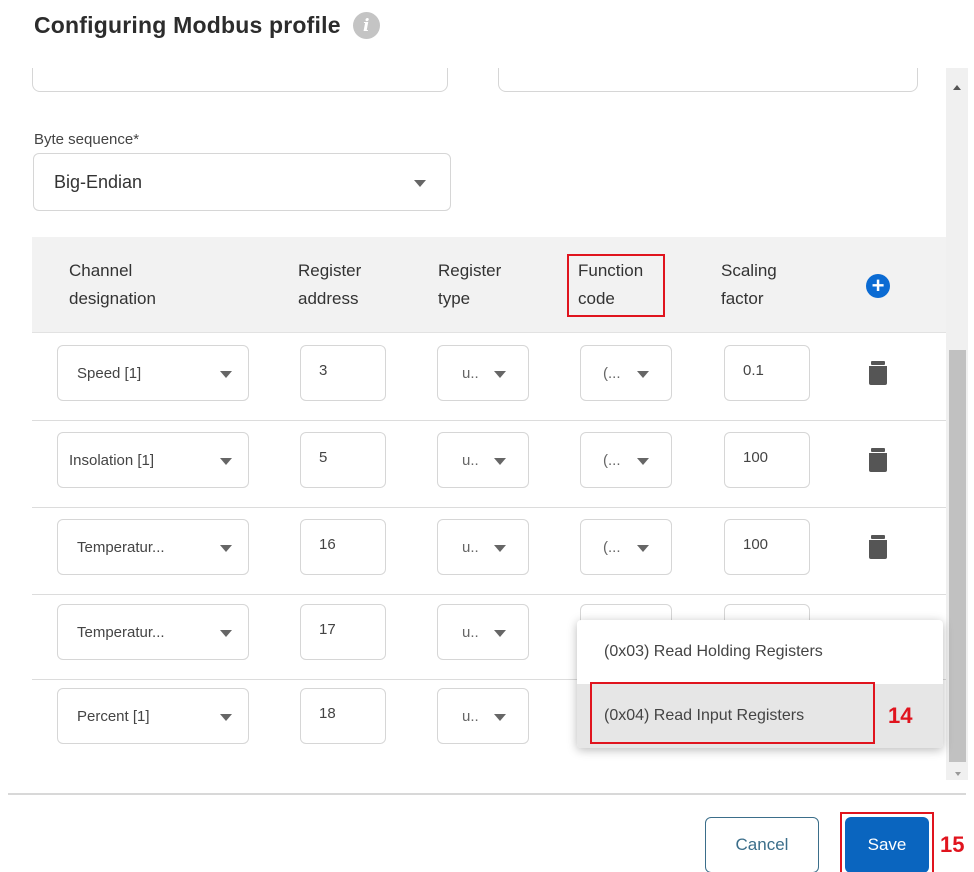 This screenshot has width=974, height=872. Describe the element at coordinates (957, 87) in the screenshot. I see `scroll-up-icon` at that location.